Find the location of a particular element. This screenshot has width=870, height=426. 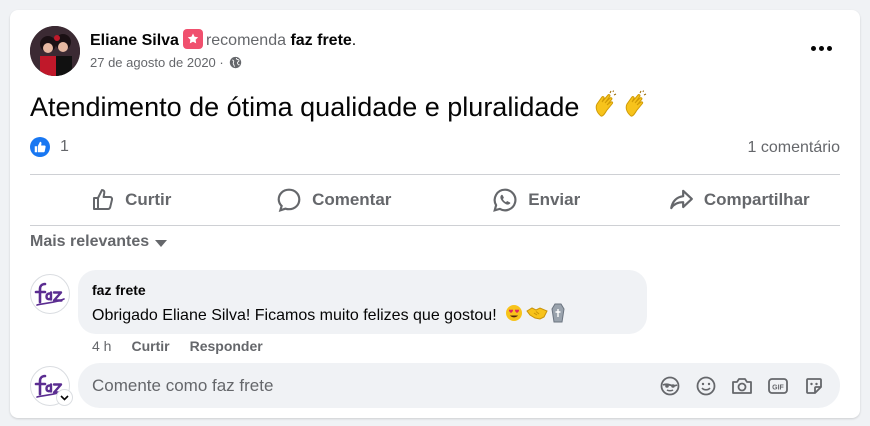

share-arrow-icon is located at coordinates (681, 199).